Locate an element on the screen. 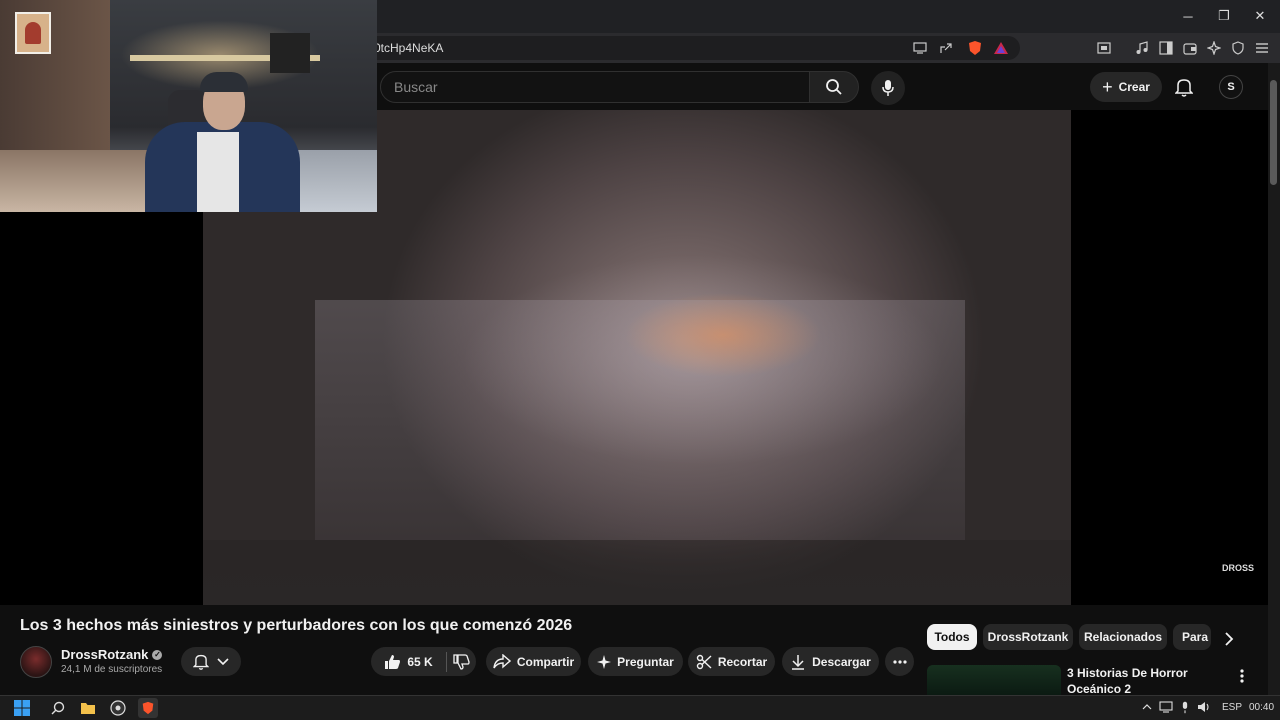 This screenshot has width=1280, height=720. obs-button is located at coordinates (118, 708).